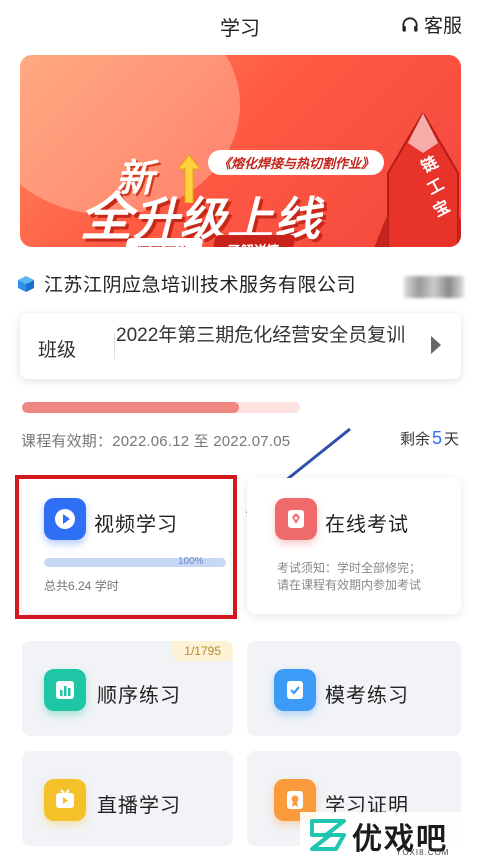  I want to click on remaining-unit: 天, so click(451, 439).